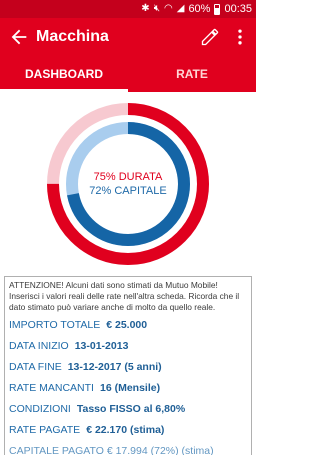  What do you see at coordinates (128, 9) in the screenshot?
I see `status-bar: ✱ 🔇︎ ◠ ◢ 60% 00:35` at bounding box center [128, 9].